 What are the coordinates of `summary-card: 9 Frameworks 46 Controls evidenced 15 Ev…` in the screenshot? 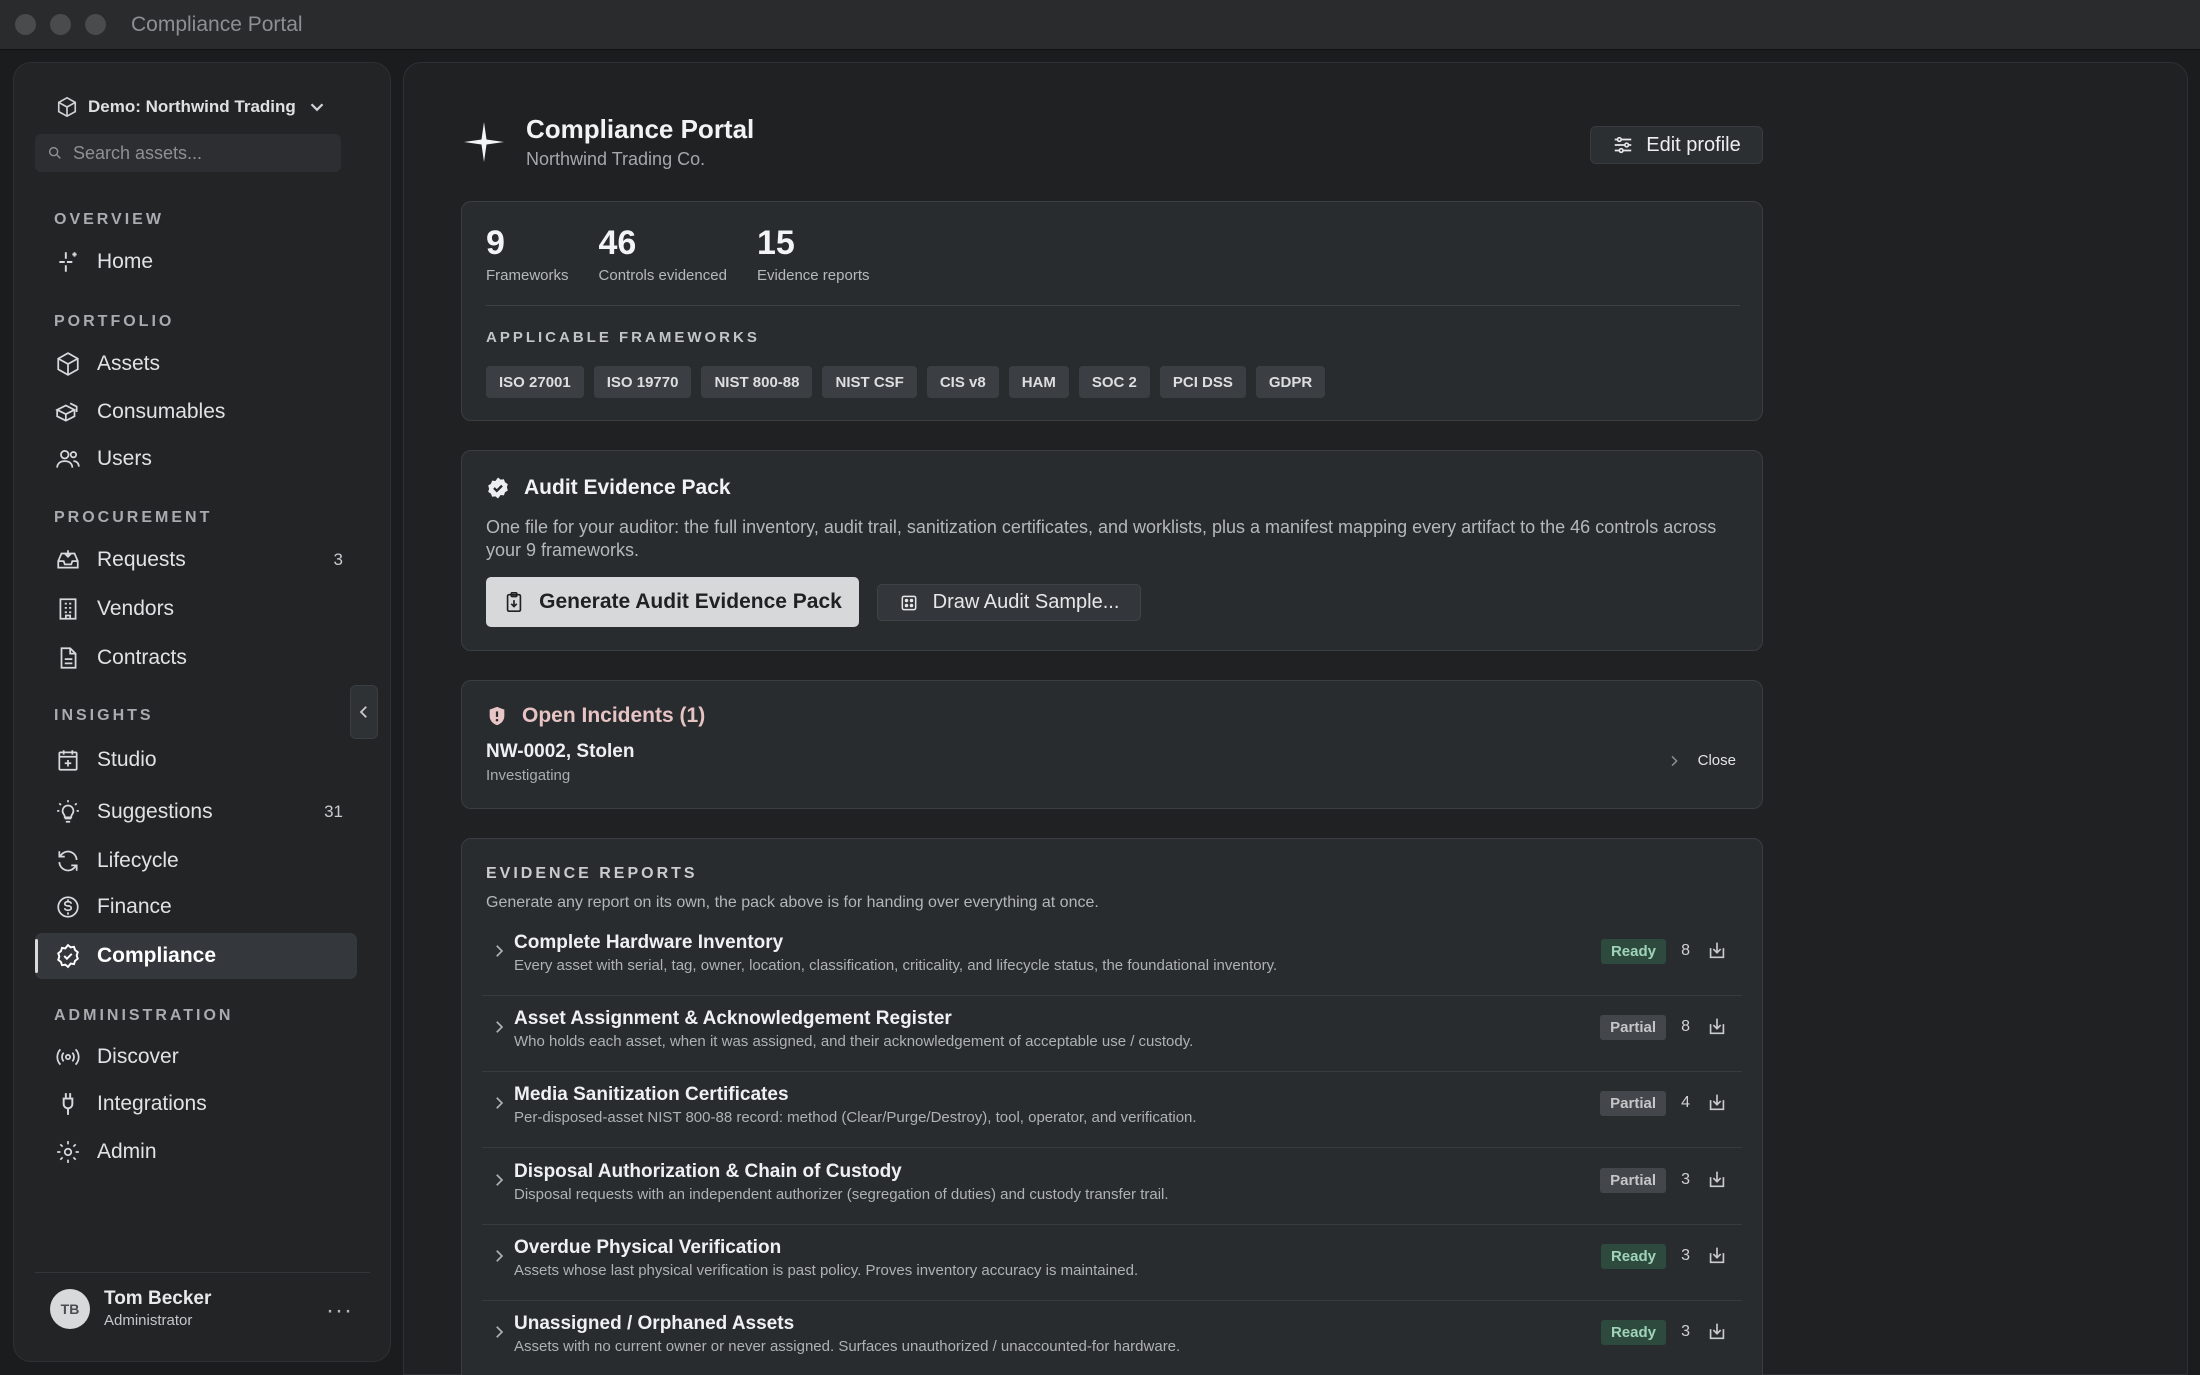 It's located at (1112, 311).